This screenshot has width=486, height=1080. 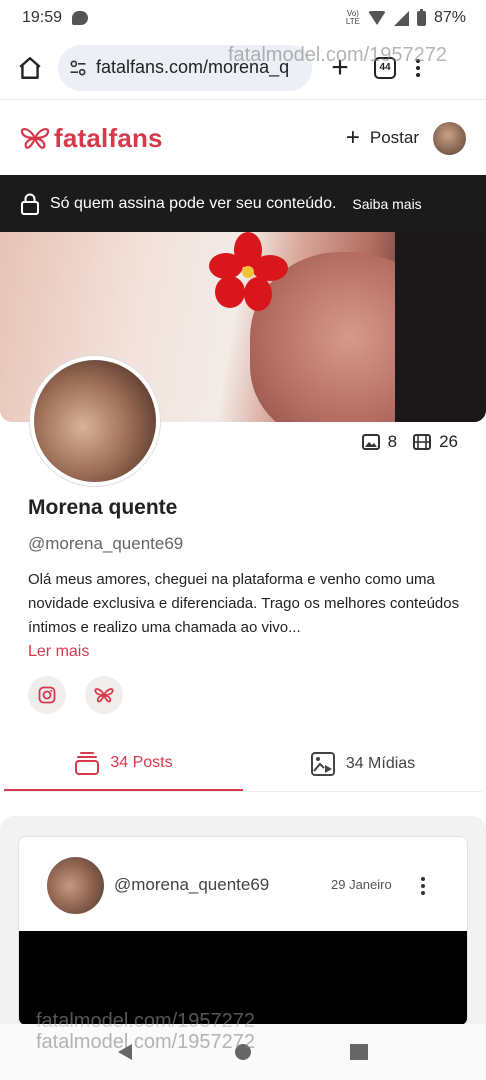 I want to click on home-circle-icon, so click(x=243, y=1052).